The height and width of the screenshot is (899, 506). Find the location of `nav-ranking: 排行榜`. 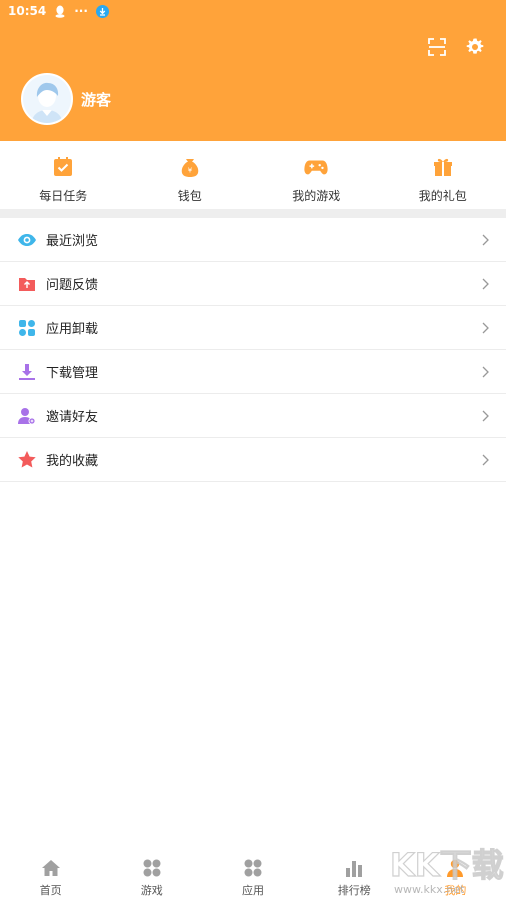

nav-ranking: 排行榜 is located at coordinates (354, 874).